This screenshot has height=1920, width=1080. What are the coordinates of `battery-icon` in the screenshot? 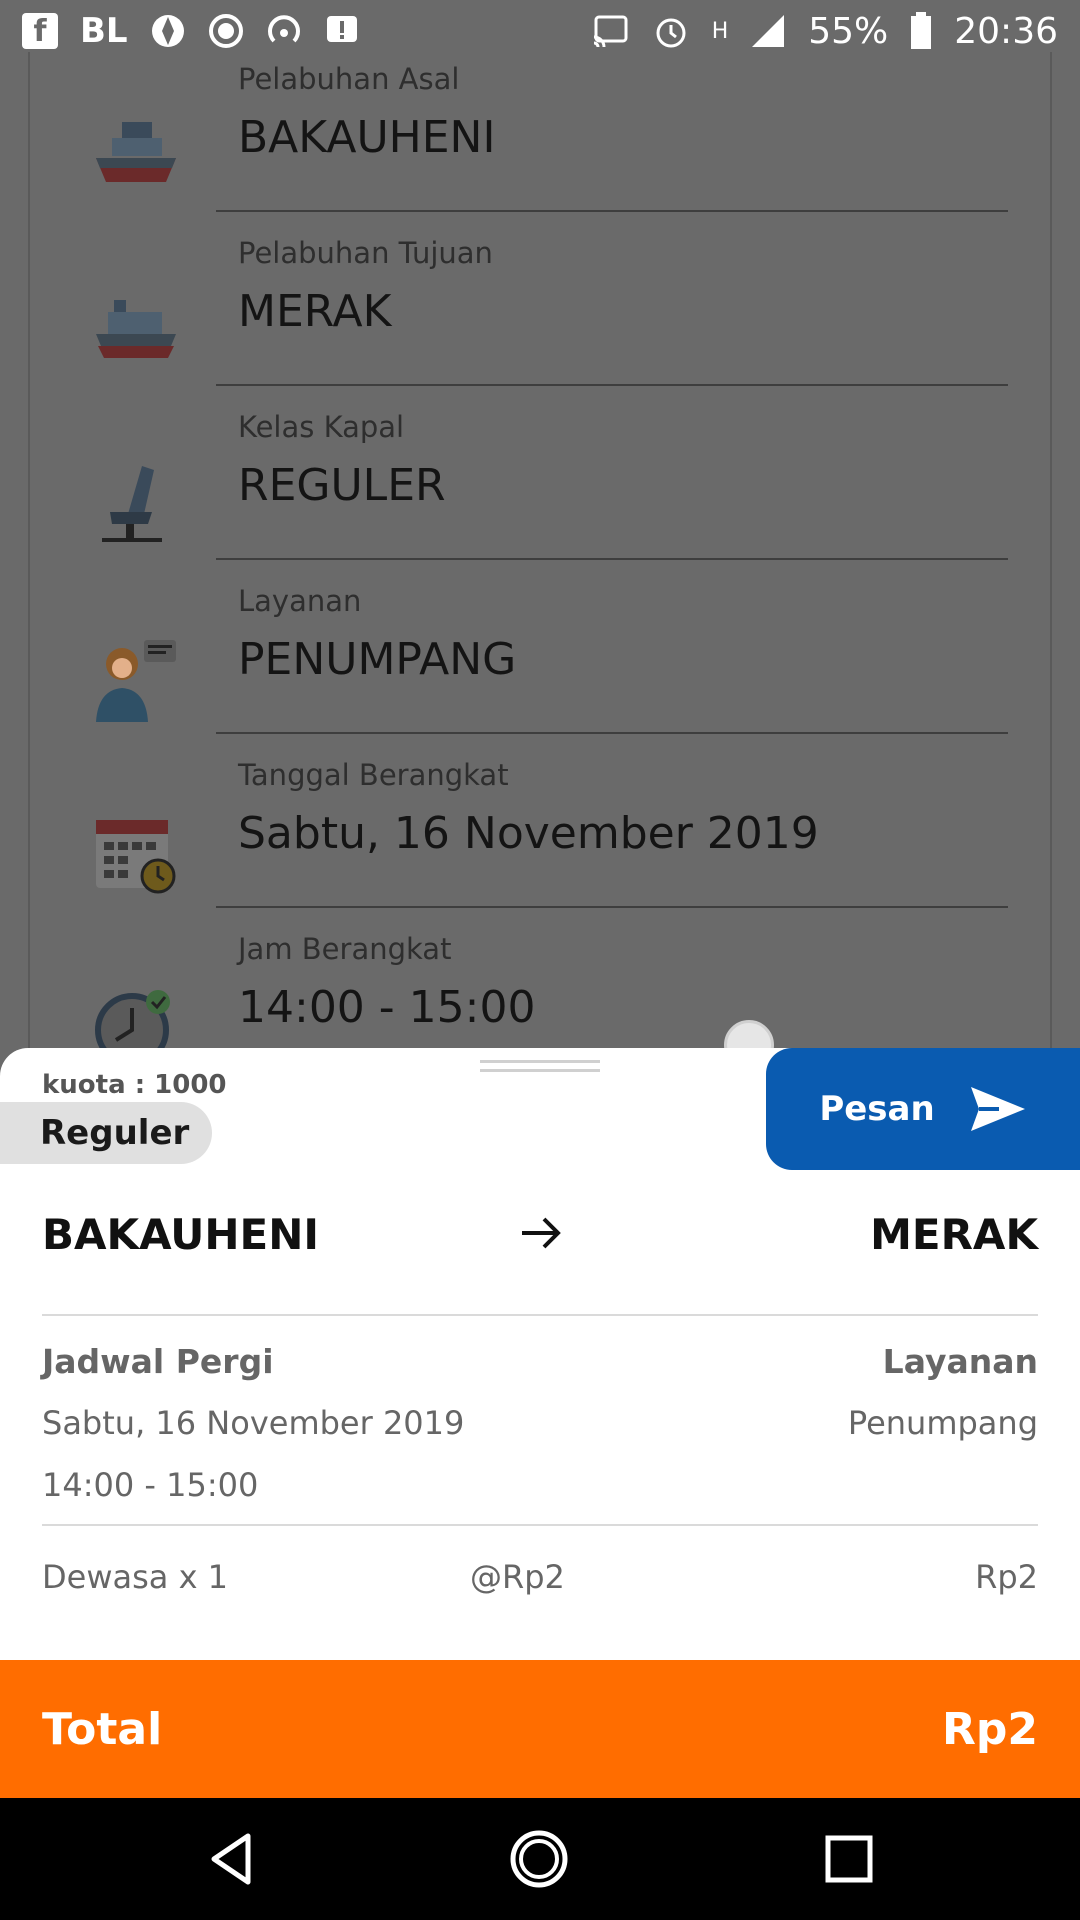 It's located at (921, 30).